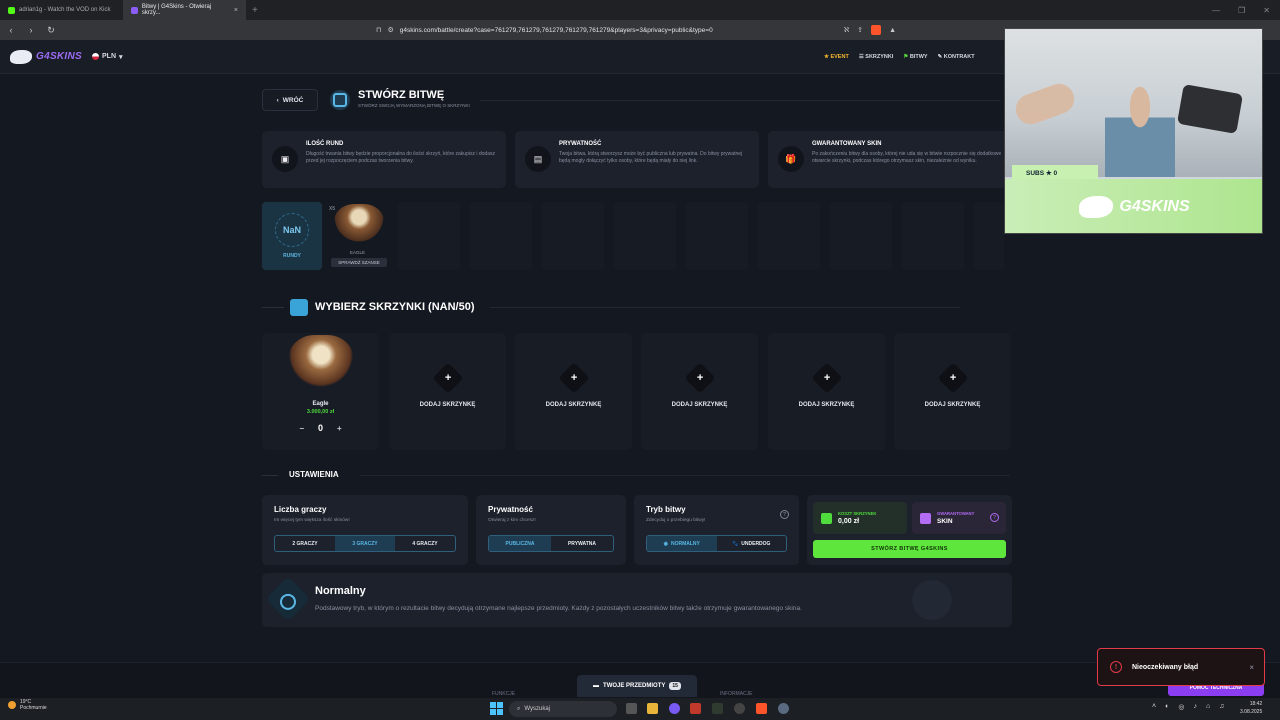 The height and width of the screenshot is (720, 1280). What do you see at coordinates (918, 56) in the screenshot?
I see `nav-bitwy-label: BITWY` at bounding box center [918, 56].